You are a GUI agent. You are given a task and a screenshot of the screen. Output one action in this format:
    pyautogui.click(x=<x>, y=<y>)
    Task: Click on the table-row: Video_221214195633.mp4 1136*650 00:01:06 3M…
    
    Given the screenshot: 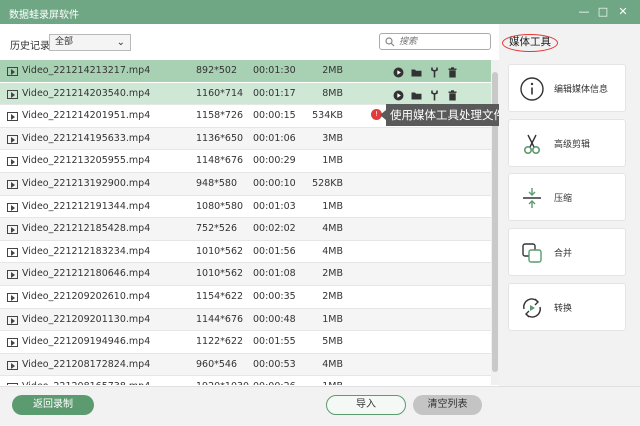 What is the action you would take?
    pyautogui.click(x=245, y=139)
    